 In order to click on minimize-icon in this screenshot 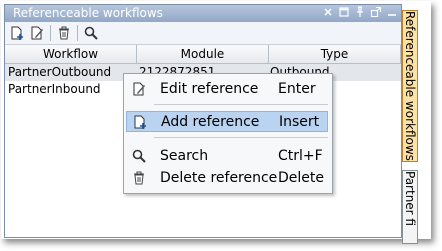, I will do `click(392, 13)`.